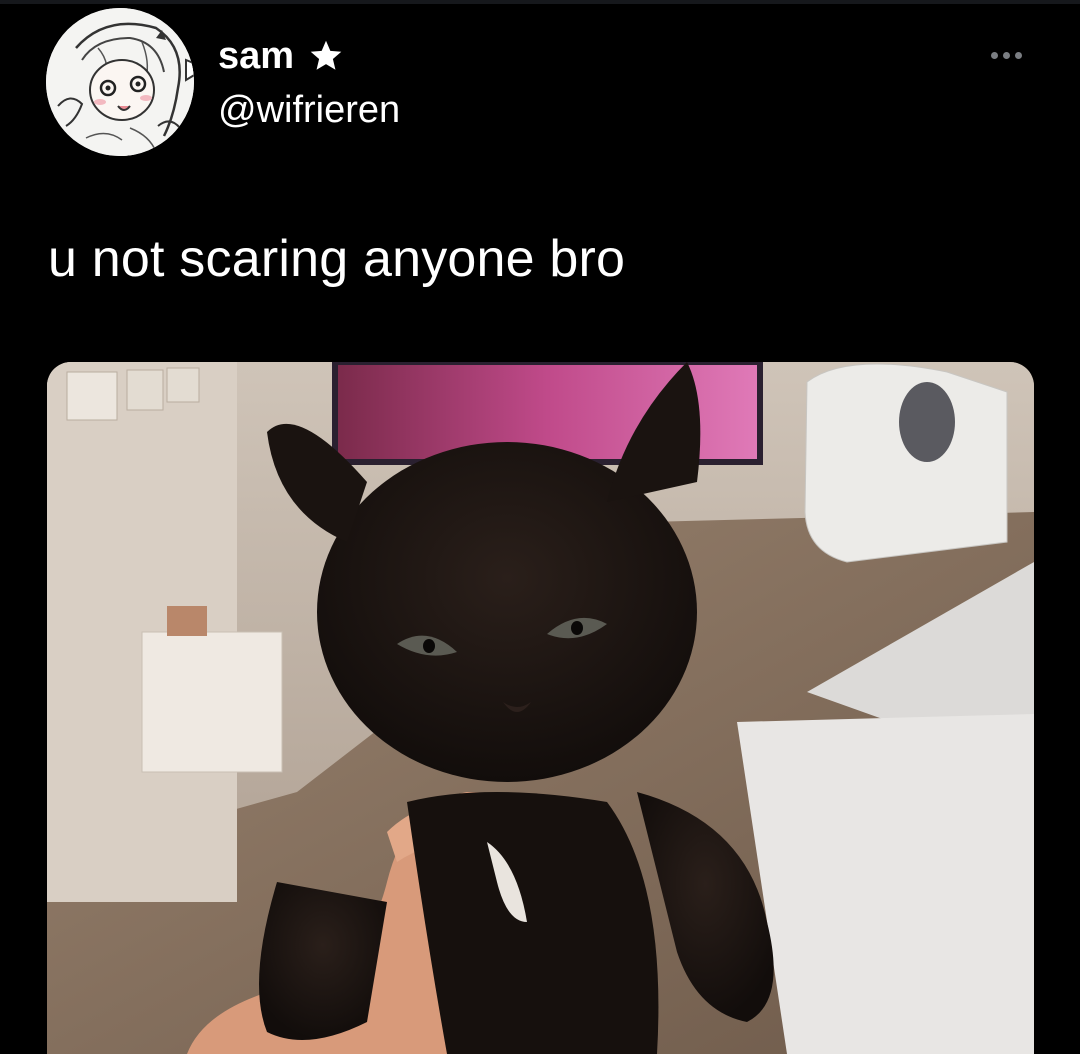 This screenshot has height=1054, width=1080. I want to click on user-info: sam @wifrieren, so click(309, 83).